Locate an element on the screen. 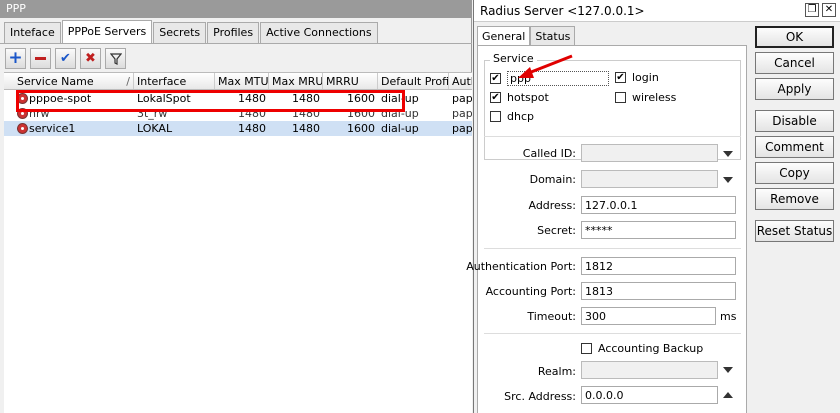  disable-button: ✖ is located at coordinates (90, 58).